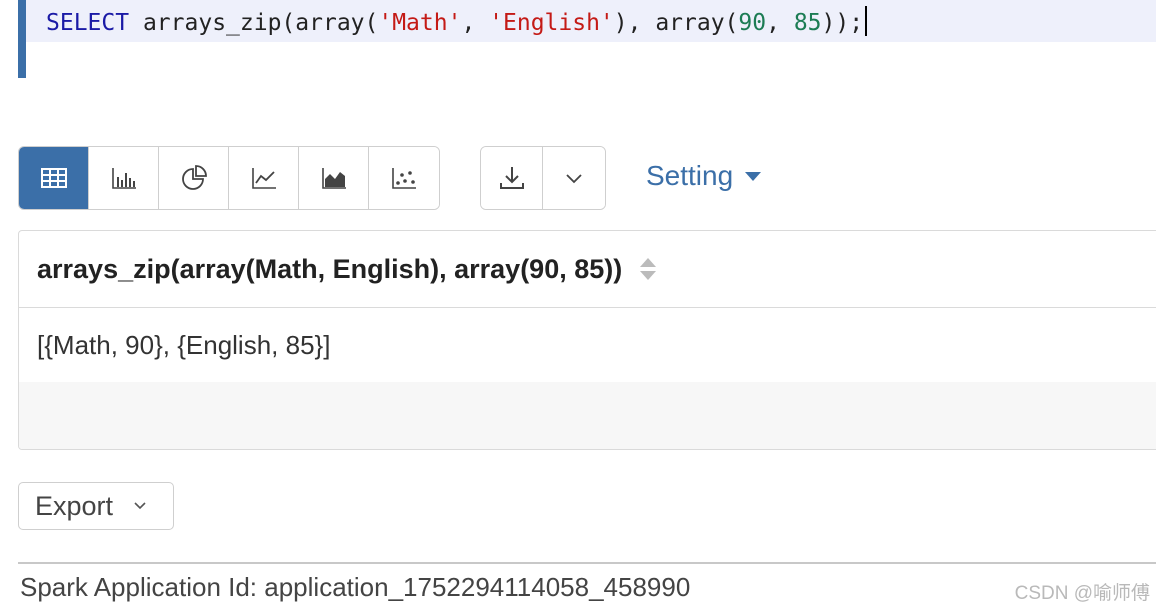  I want to click on text-cursor, so click(866, 21).